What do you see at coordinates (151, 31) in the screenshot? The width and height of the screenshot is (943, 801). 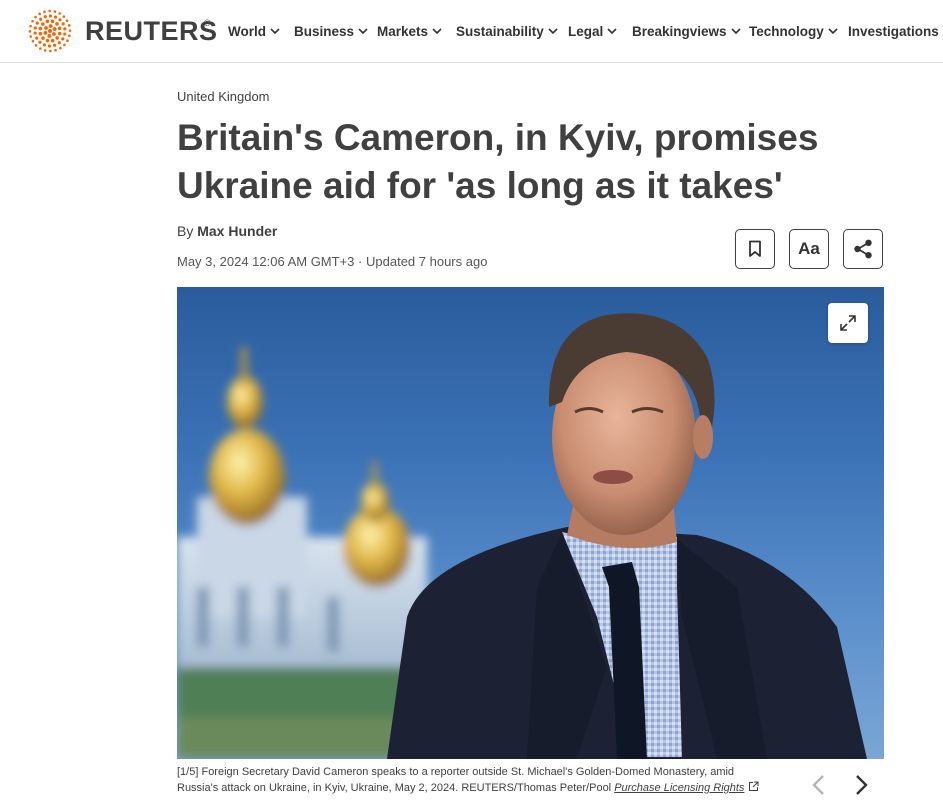 I see `reuters-wordmark: REUTERS` at bounding box center [151, 31].